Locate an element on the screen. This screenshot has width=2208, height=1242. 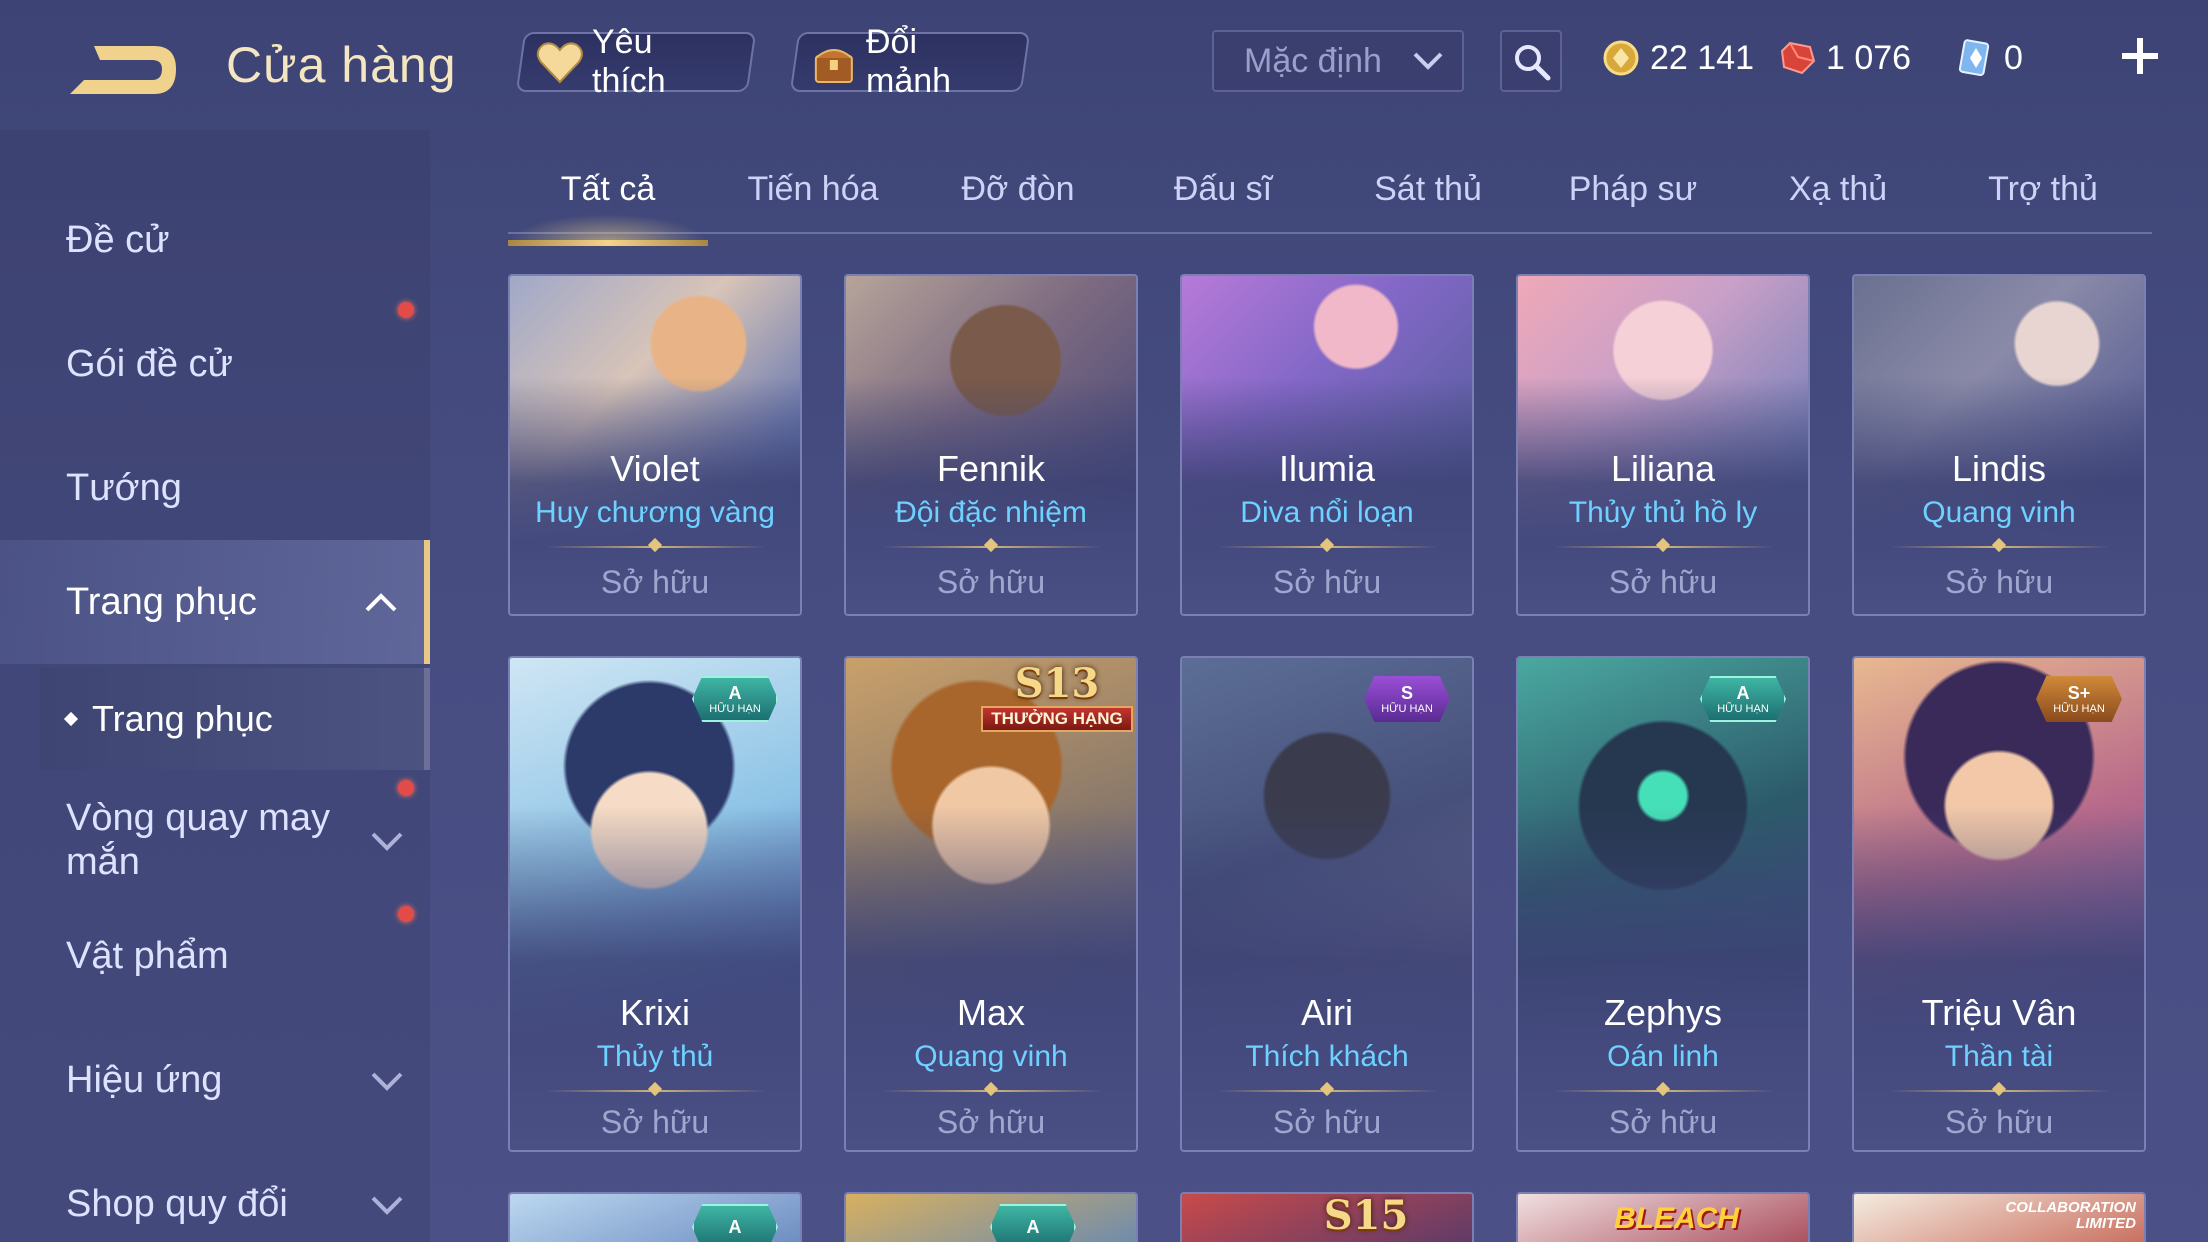
badge-grade: S+ is located at coordinates (2079, 692).